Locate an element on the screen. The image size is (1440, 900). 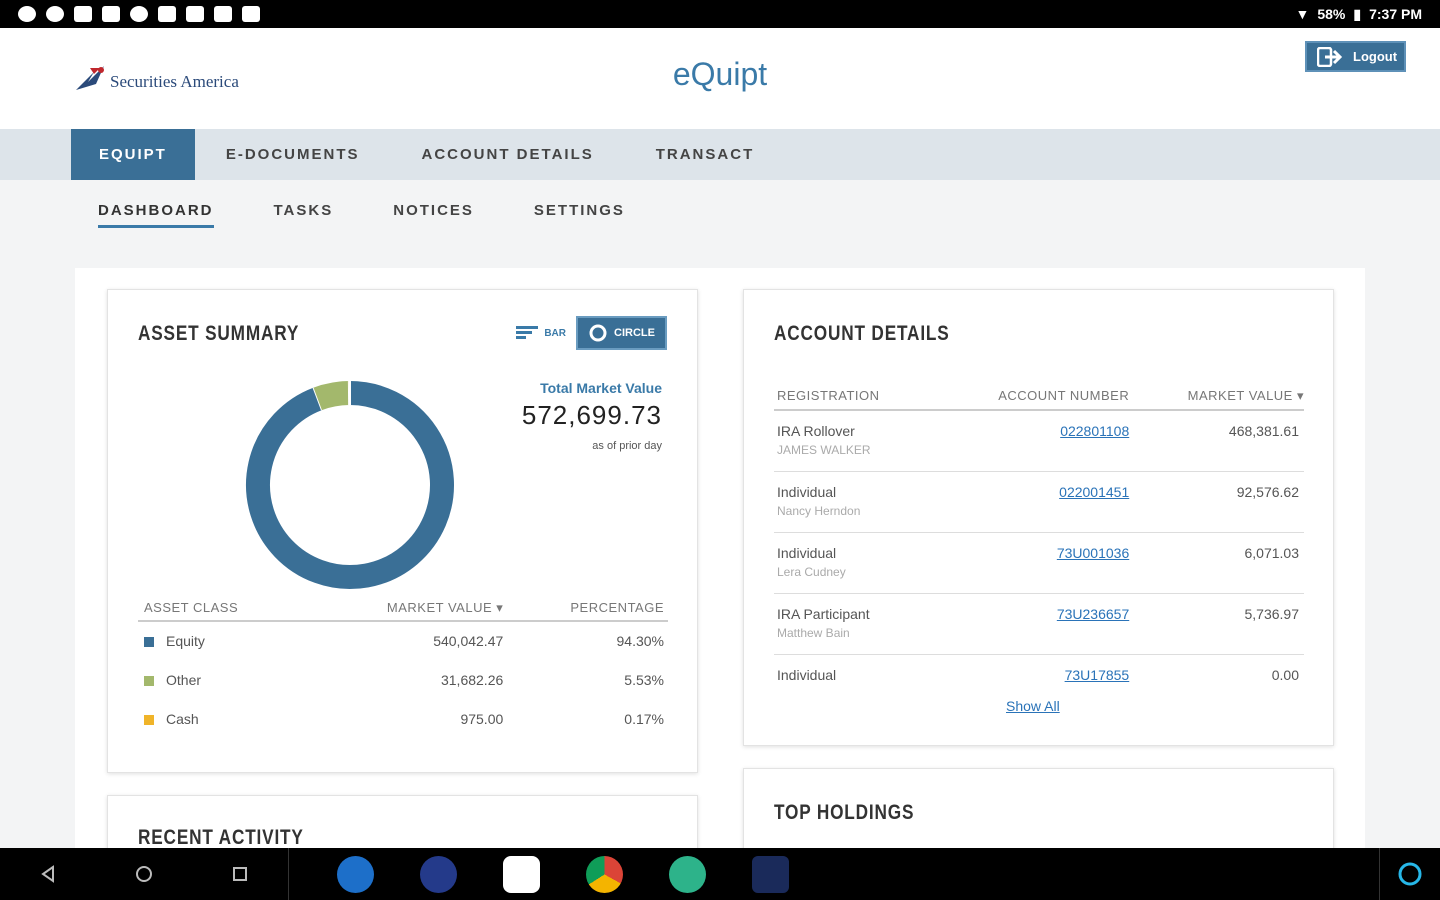
account-number-link: 73U236657 is located at coordinates (1093, 614).